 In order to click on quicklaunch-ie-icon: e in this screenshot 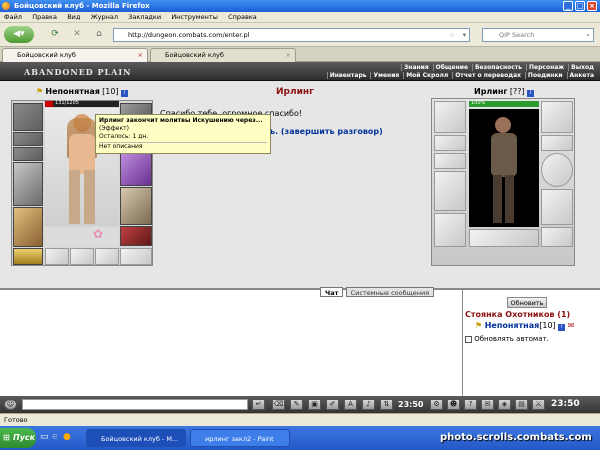, I will do `click(55, 437)`.